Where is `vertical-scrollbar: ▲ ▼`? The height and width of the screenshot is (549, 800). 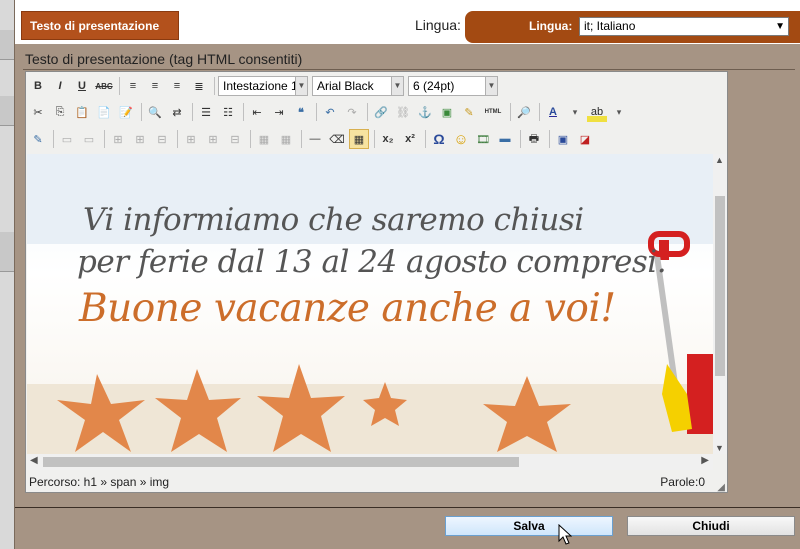
vertical-scrollbar: ▲ ▼ is located at coordinates (720, 304).